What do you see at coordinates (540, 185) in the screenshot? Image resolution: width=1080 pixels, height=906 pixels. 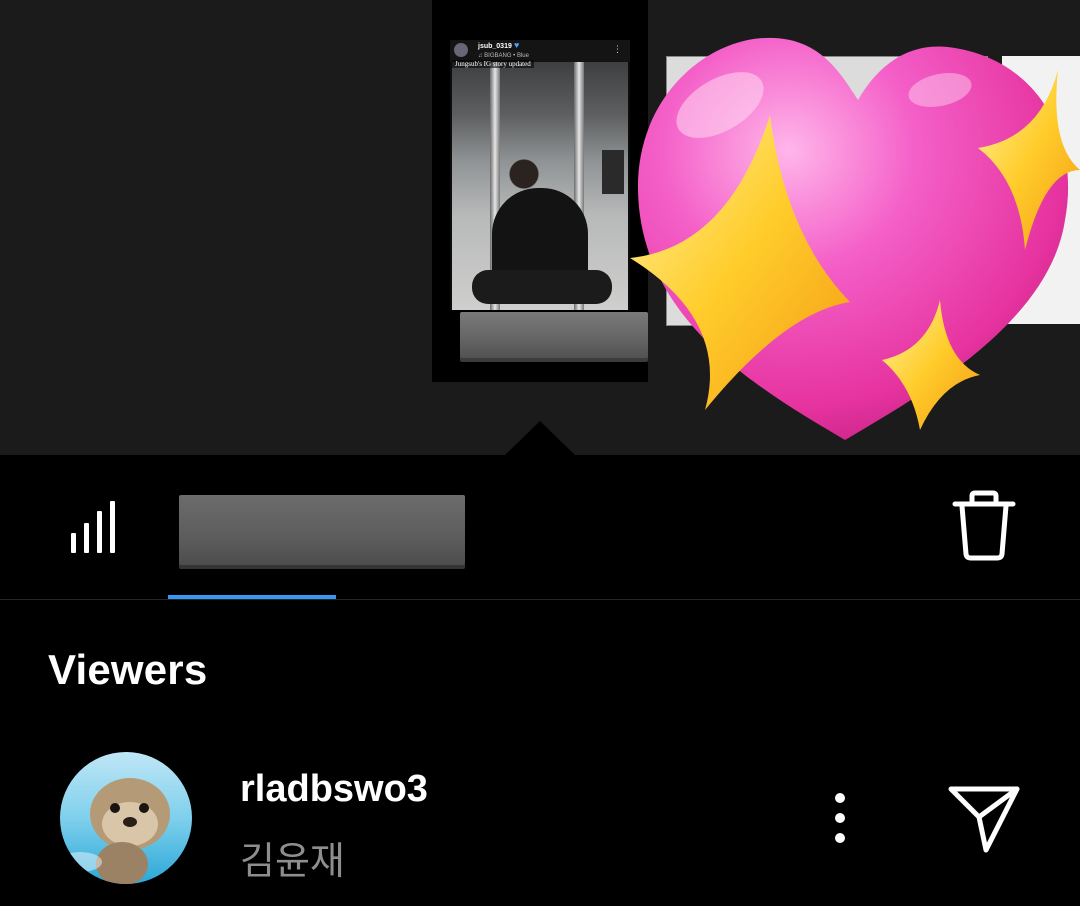 I see `story-photo` at bounding box center [540, 185].